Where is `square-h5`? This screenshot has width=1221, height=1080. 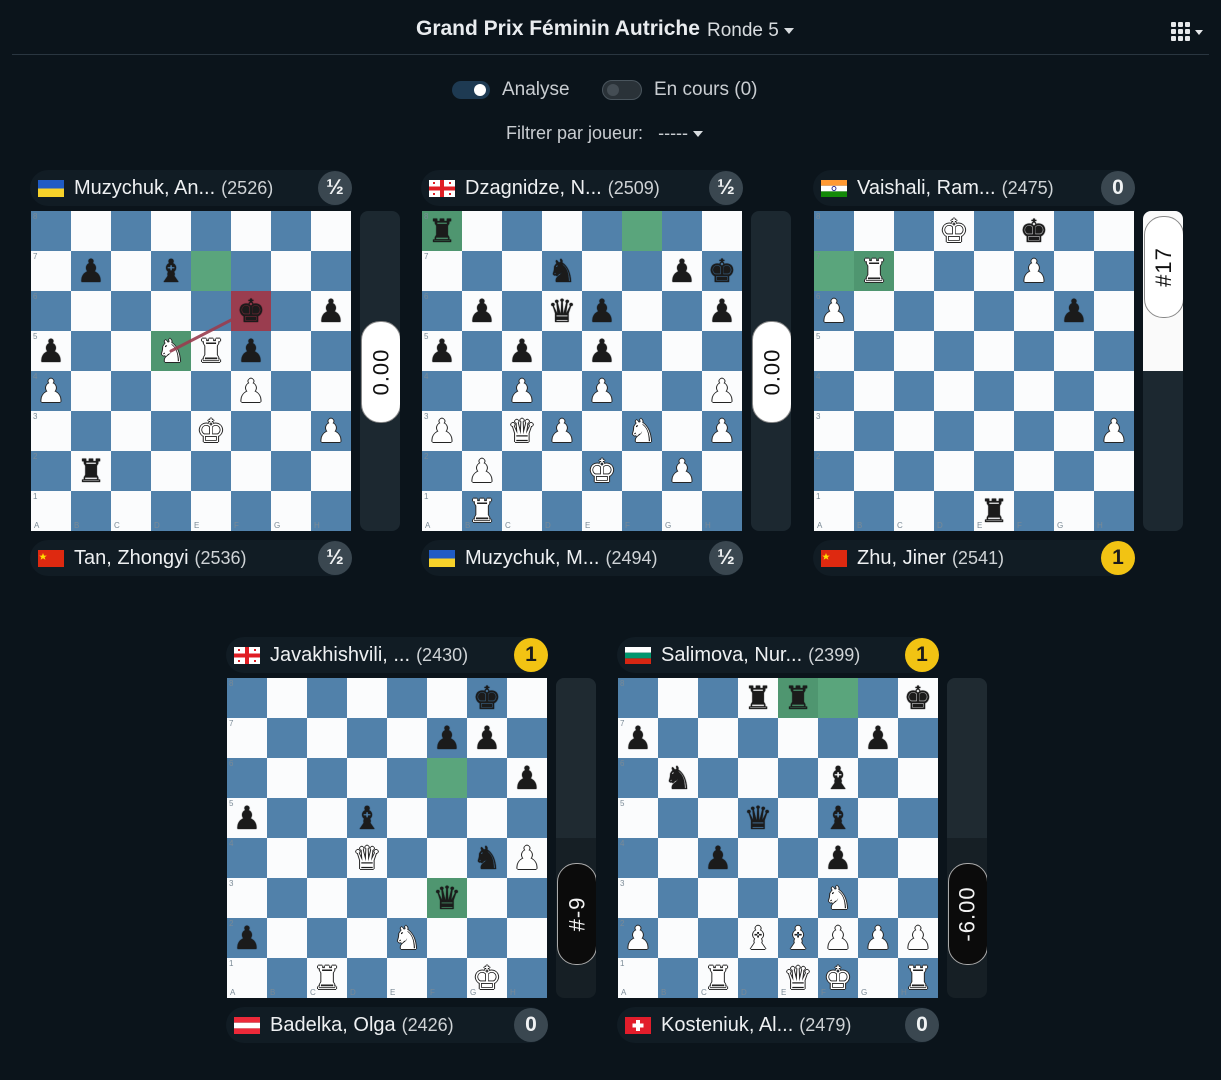 square-h5 is located at coordinates (331, 351).